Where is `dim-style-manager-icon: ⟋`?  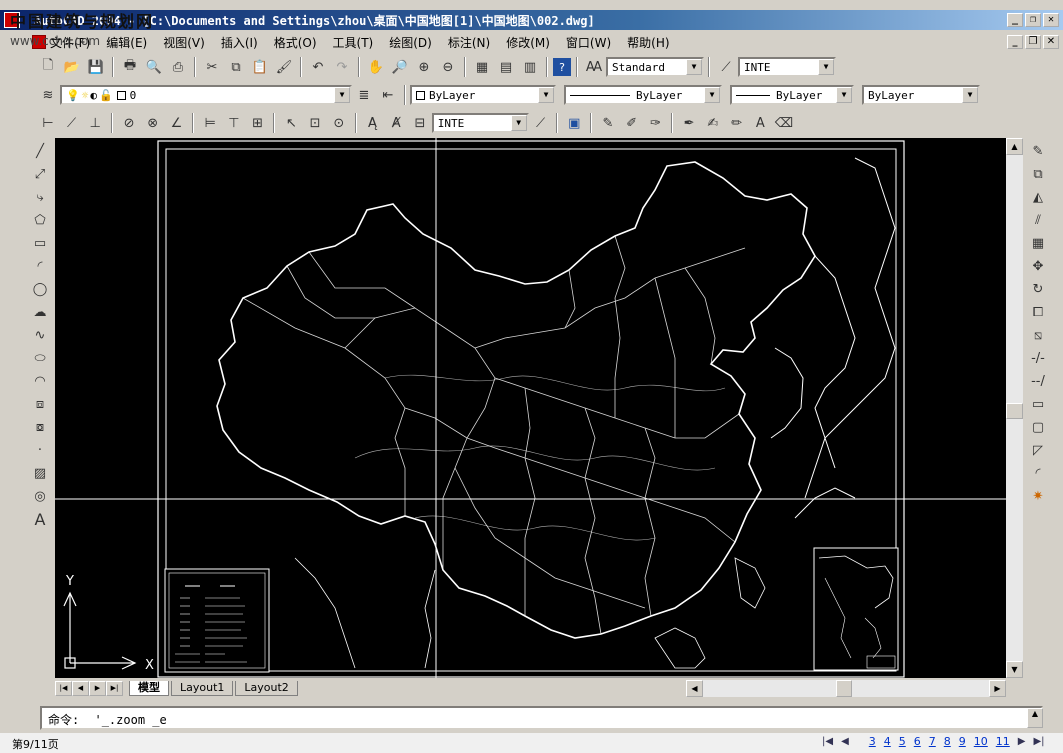 dim-style-manager-icon: ⟋ is located at coordinates (541, 123).